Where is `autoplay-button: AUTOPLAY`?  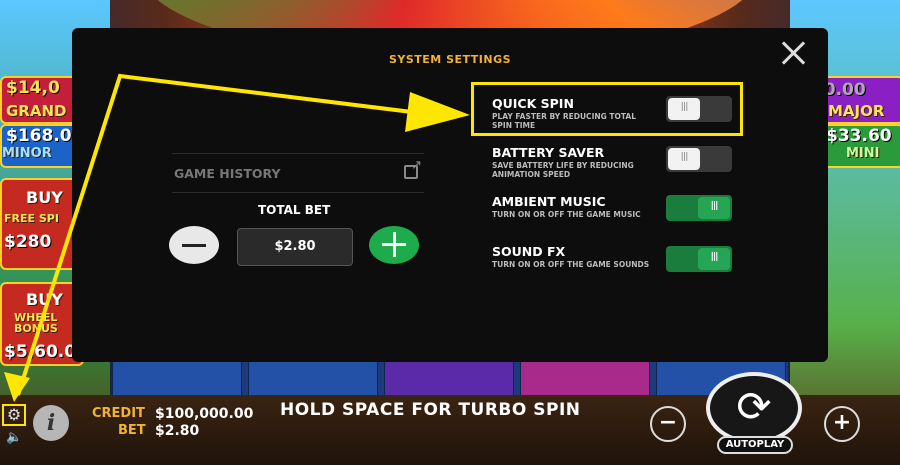
autoplay-button: AUTOPLAY is located at coordinates (755, 445).